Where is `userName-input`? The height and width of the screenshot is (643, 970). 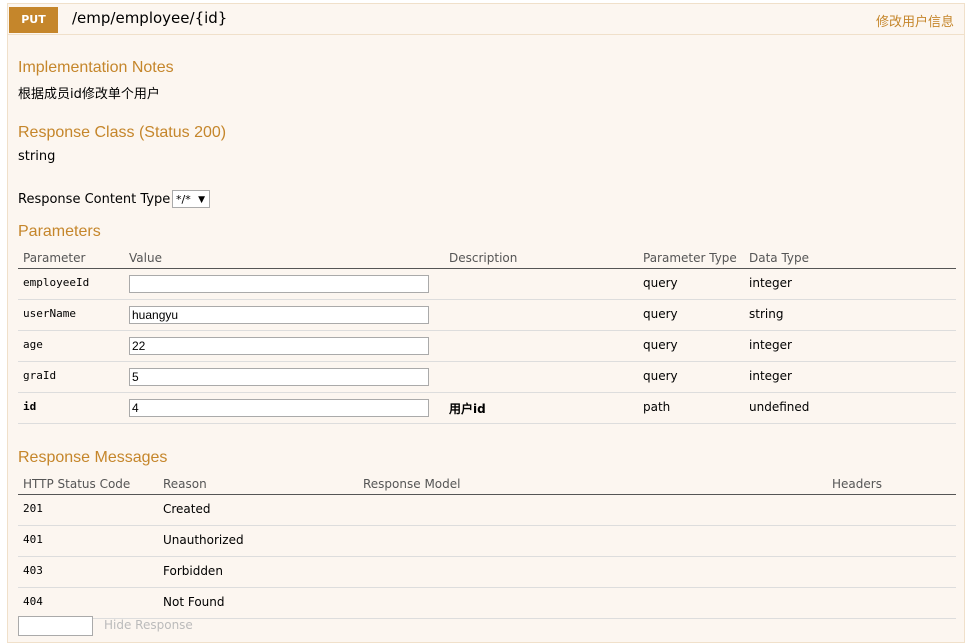 userName-input is located at coordinates (279, 315).